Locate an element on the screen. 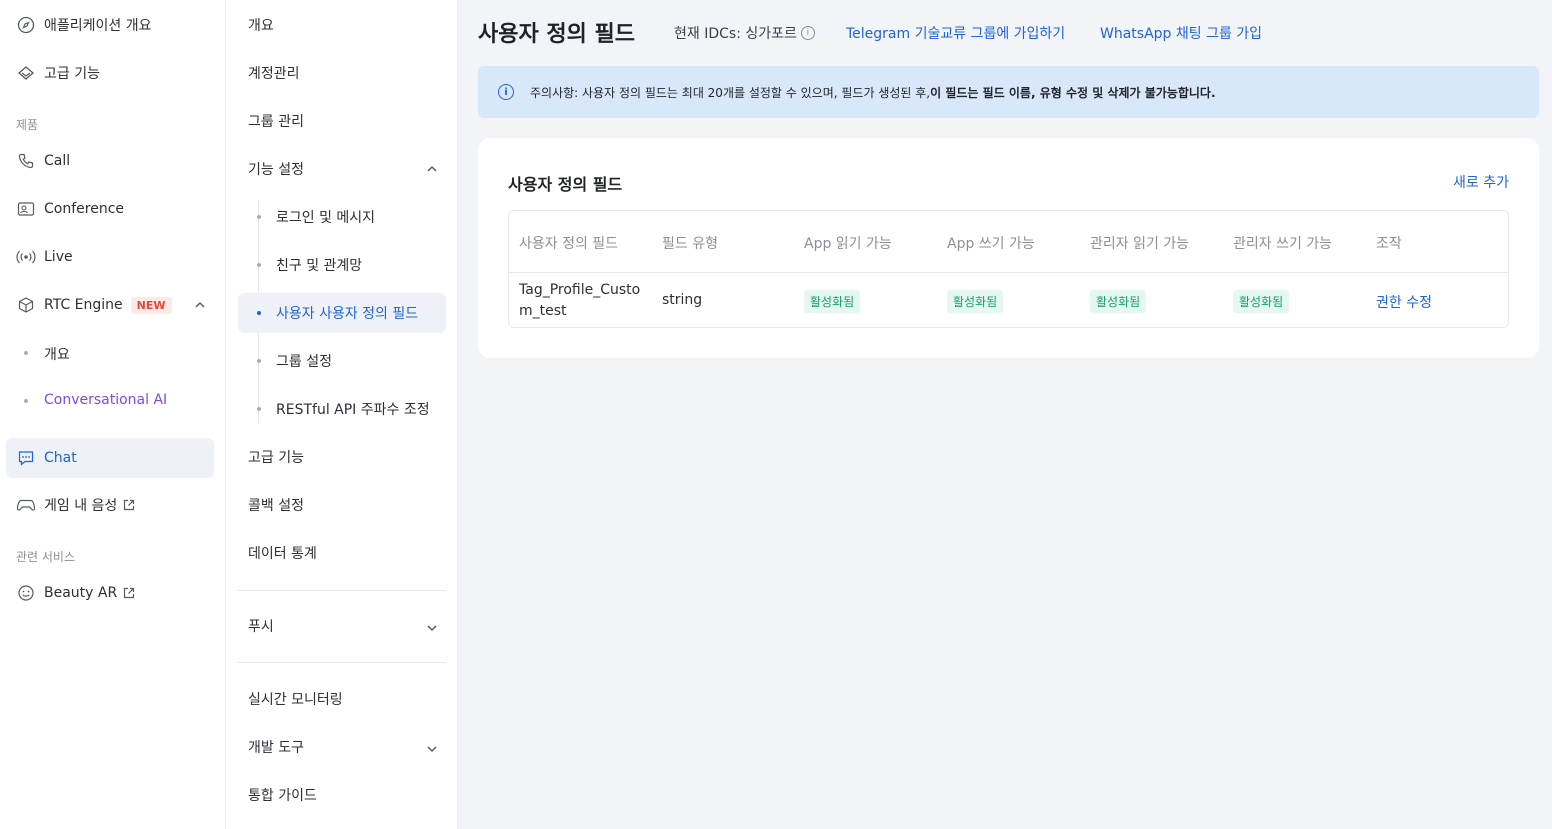  table-header: 사용자 정의 필드 is located at coordinates (569, 244).